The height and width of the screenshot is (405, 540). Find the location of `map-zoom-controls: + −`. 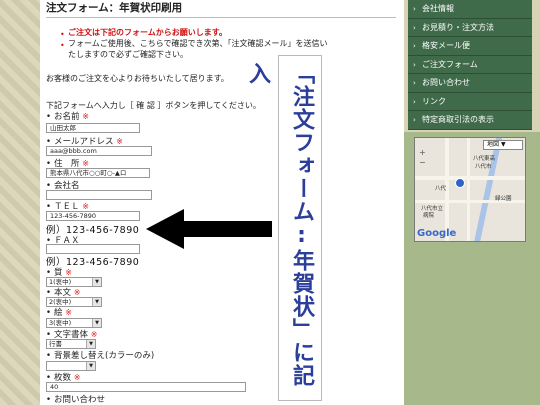

map-zoom-controls: + − is located at coordinates (422, 158).